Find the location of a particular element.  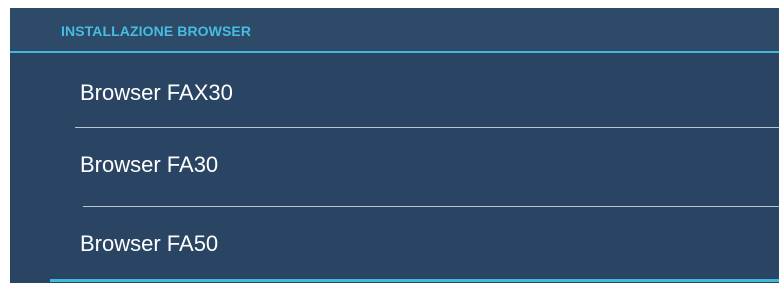

panel-bottom-accent is located at coordinates (414, 280).